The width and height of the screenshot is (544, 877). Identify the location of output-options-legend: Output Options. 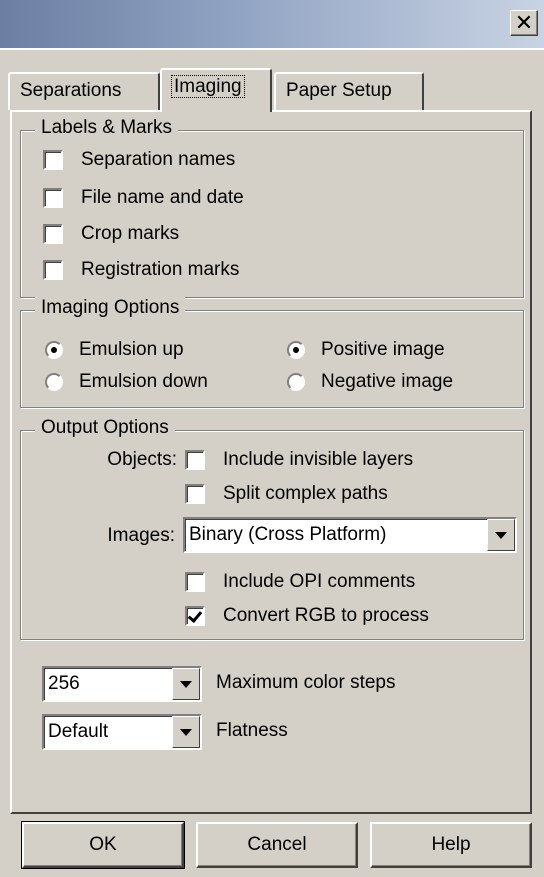
(105, 428).